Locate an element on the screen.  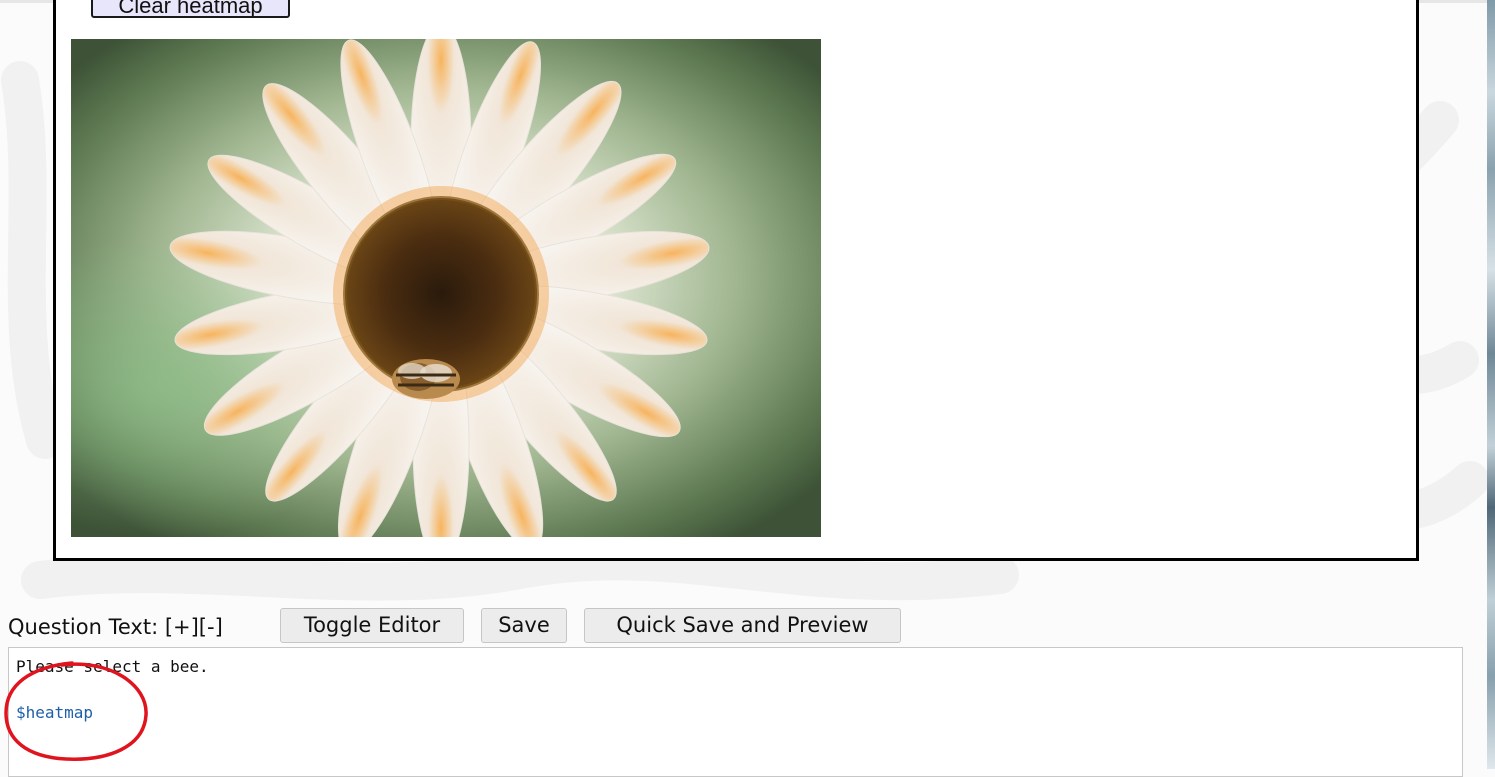
clear-heatmap-button: Clear heatmap is located at coordinates (190, 9).